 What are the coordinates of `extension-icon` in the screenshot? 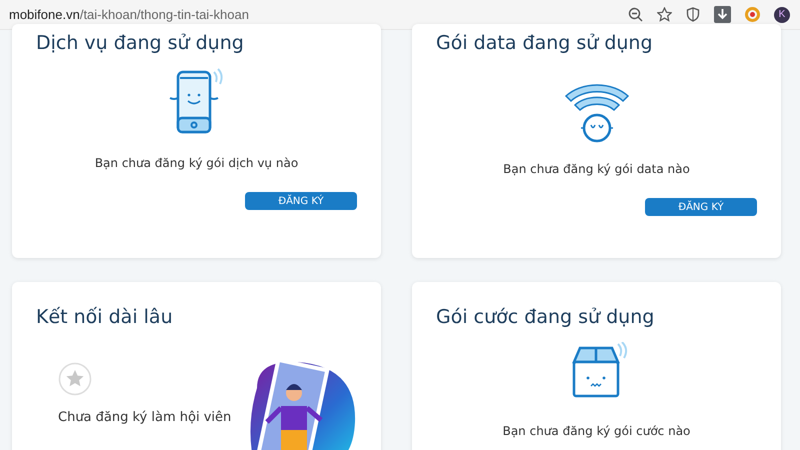 It's located at (752, 14).